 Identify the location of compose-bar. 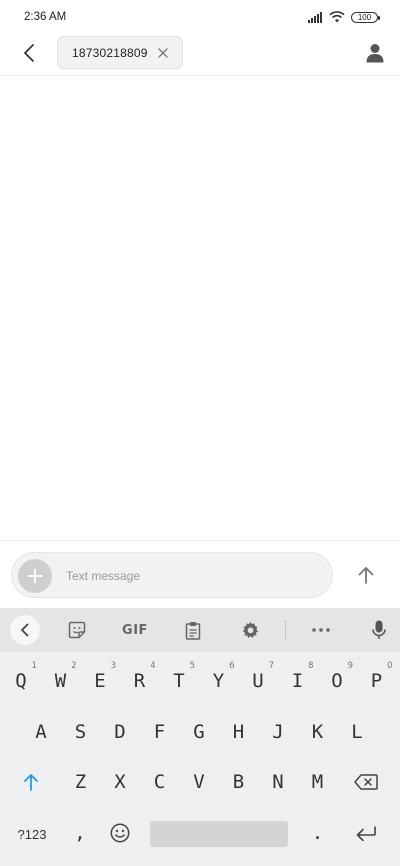
(200, 574).